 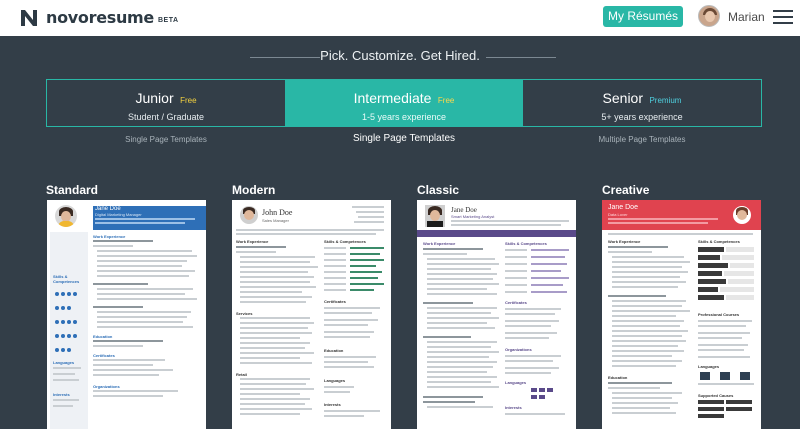 I want to click on tab-subtitle: 1-5 years experience, so click(x=404, y=117).